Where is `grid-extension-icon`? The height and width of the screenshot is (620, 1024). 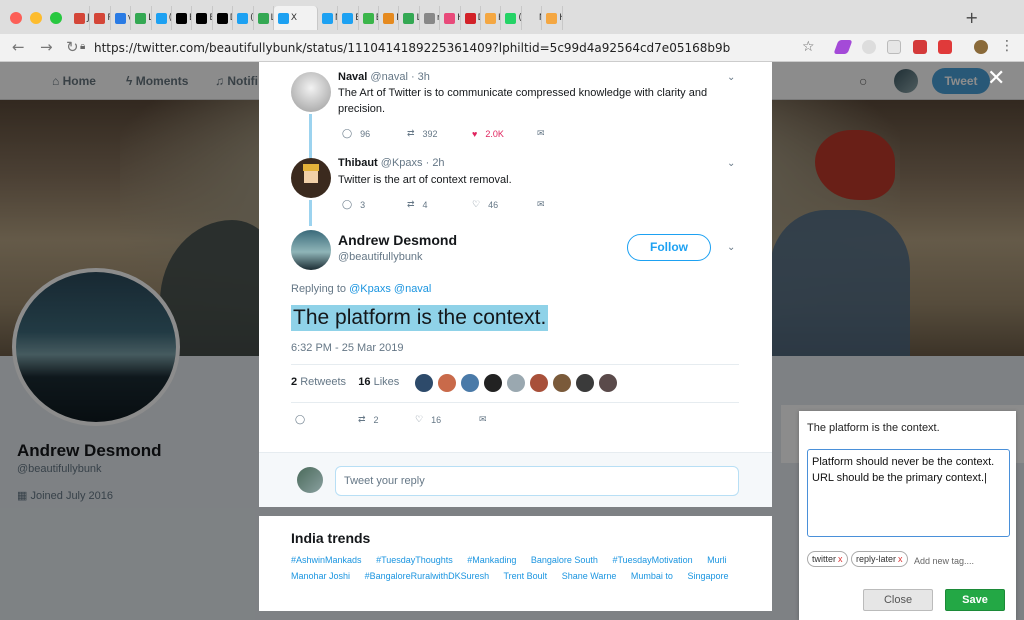
grid-extension-icon is located at coordinates (894, 47).